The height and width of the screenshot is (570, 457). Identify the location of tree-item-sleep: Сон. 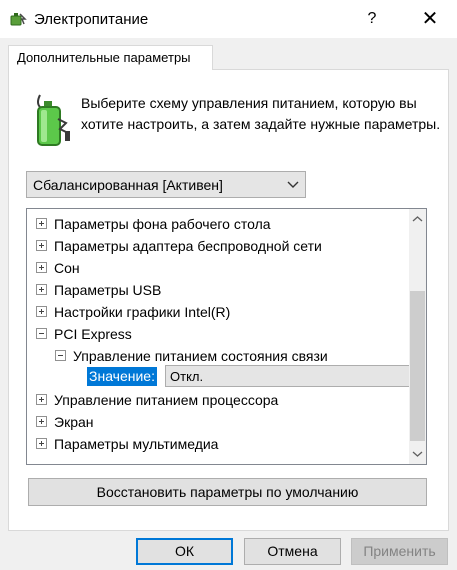
(58, 268).